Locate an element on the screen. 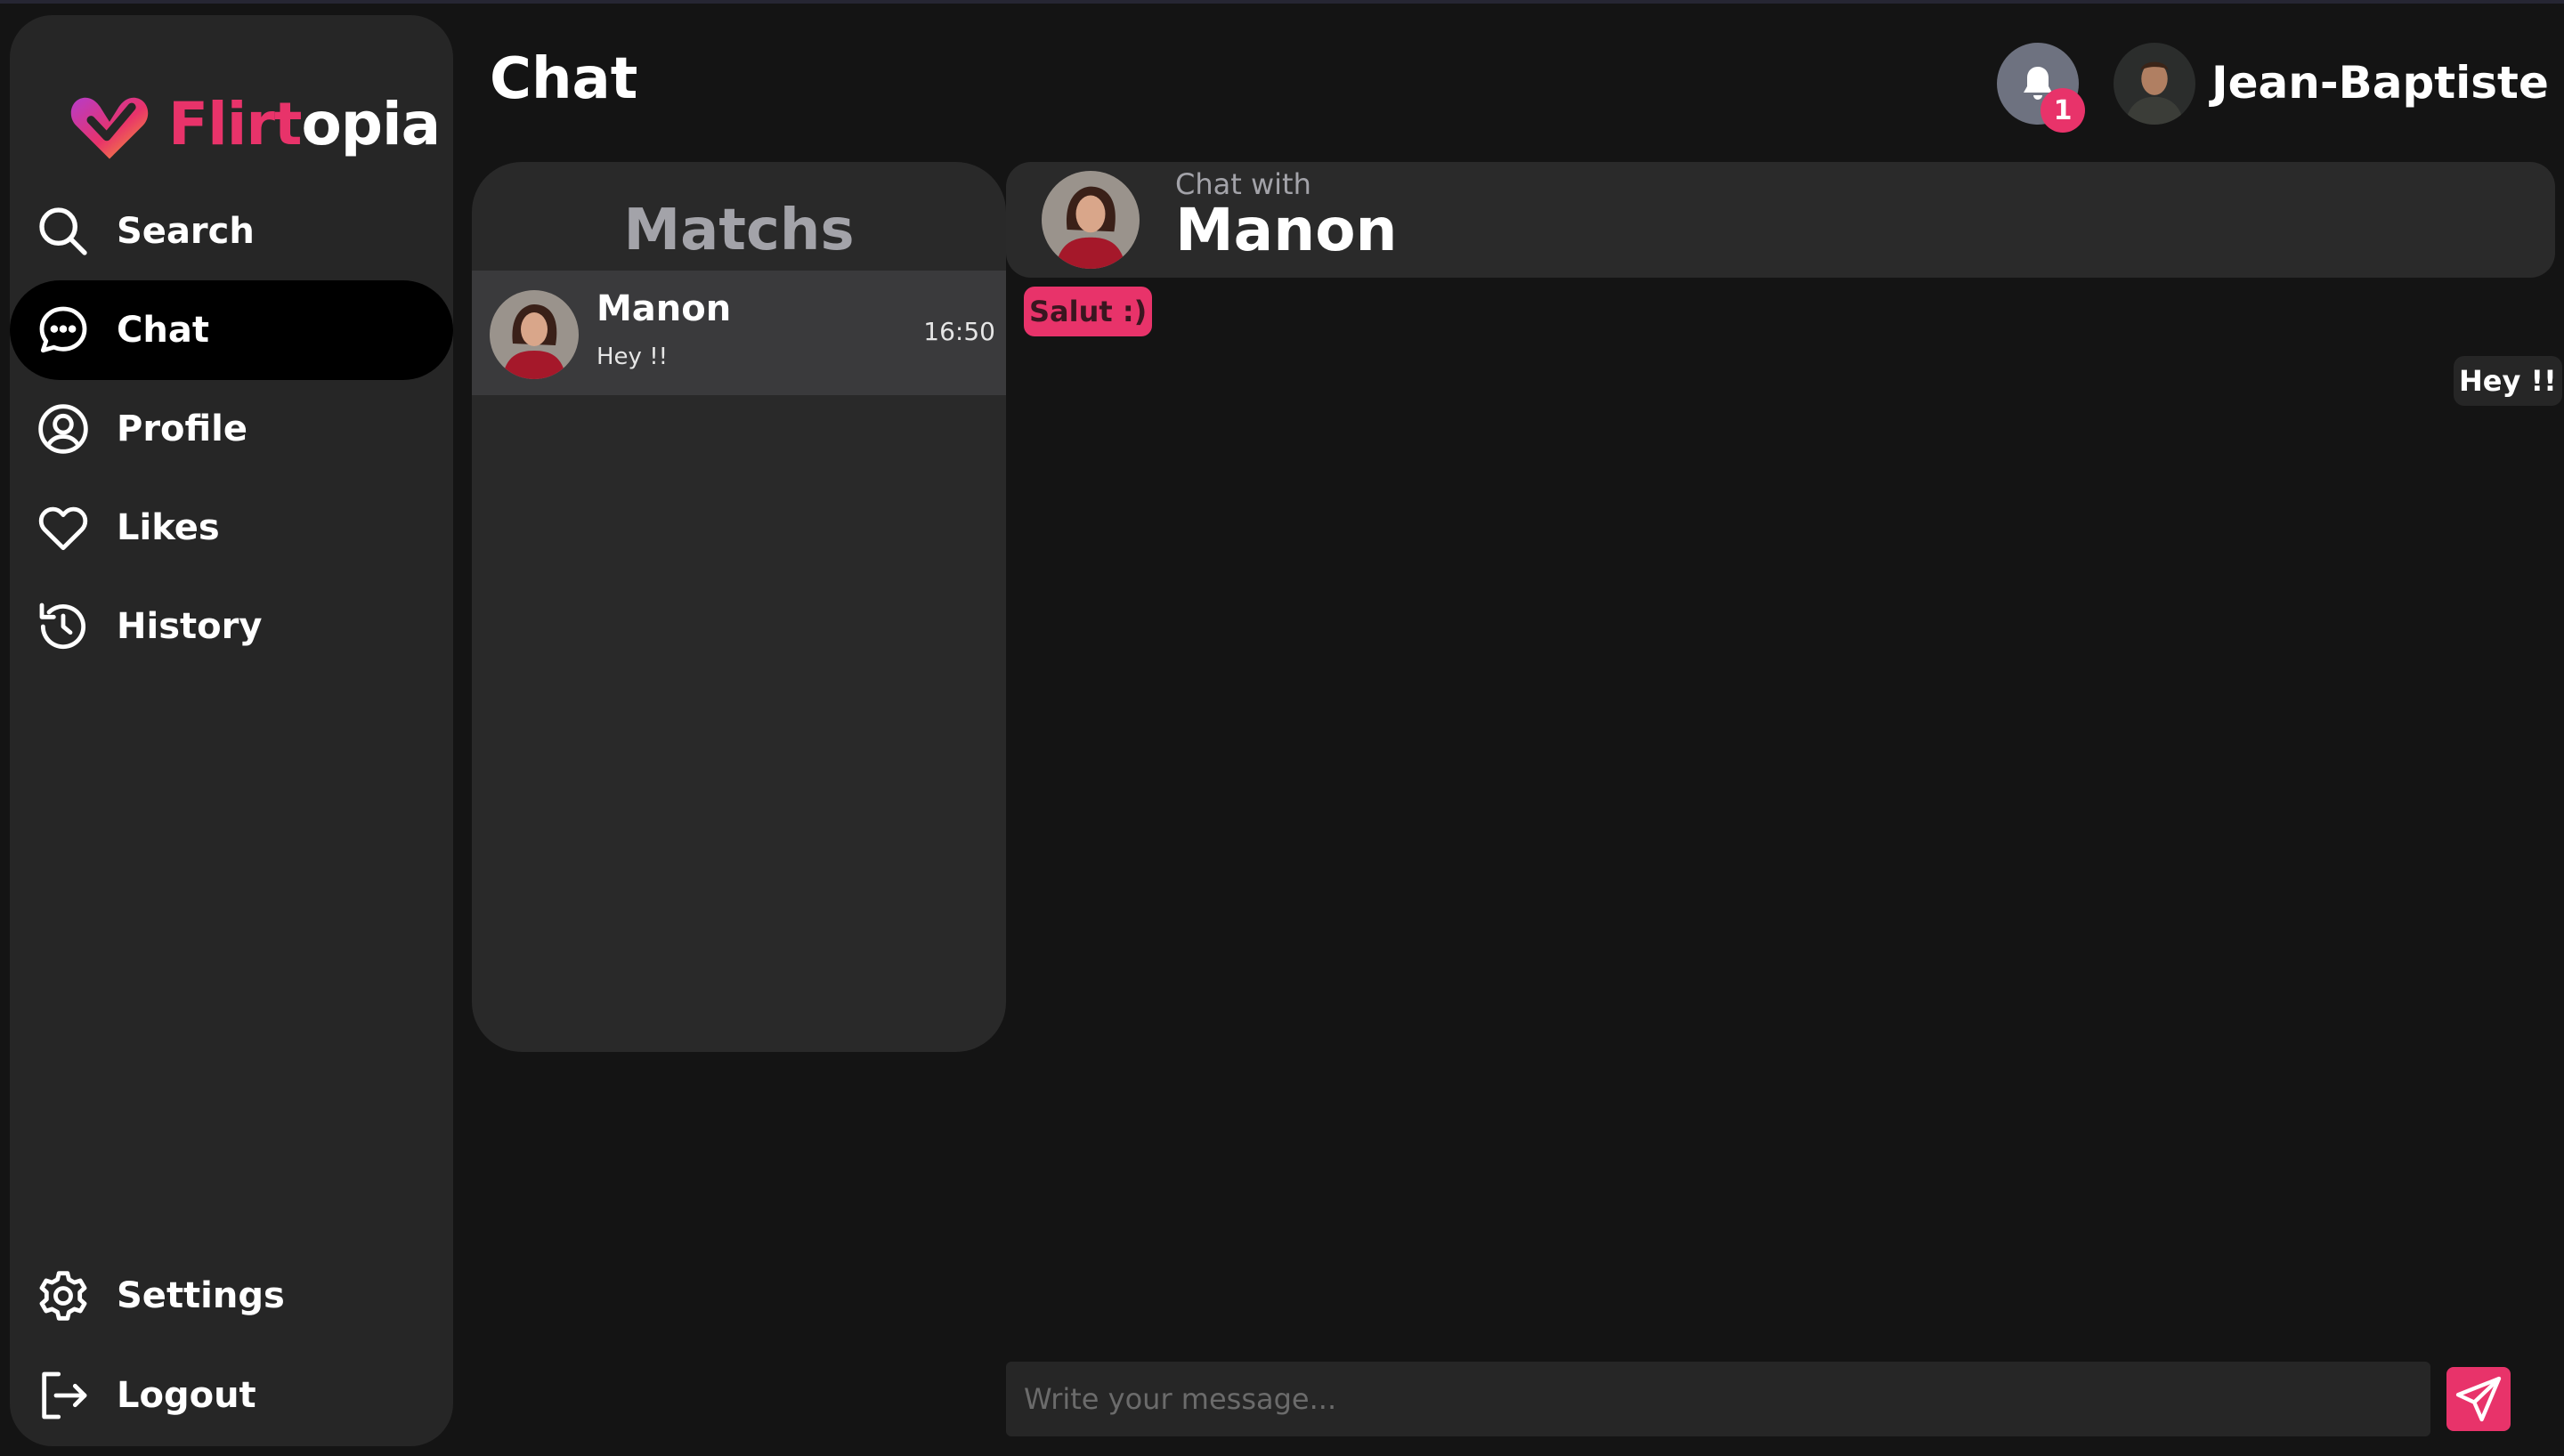 Image resolution: width=2564 pixels, height=1456 pixels. sidebar-item-label: Search is located at coordinates (186, 232).